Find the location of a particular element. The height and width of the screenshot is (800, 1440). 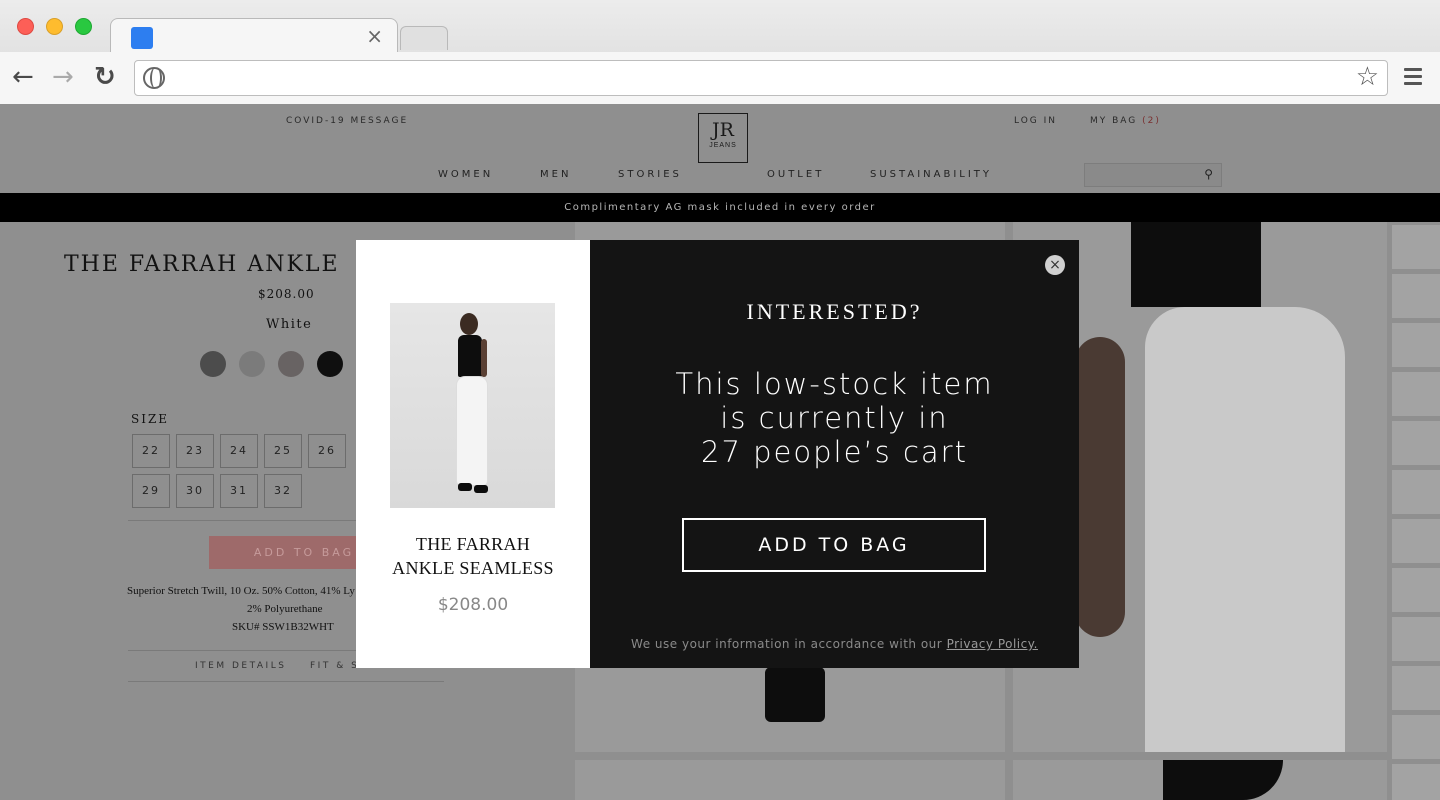

size-option: 25 is located at coordinates (283, 451).